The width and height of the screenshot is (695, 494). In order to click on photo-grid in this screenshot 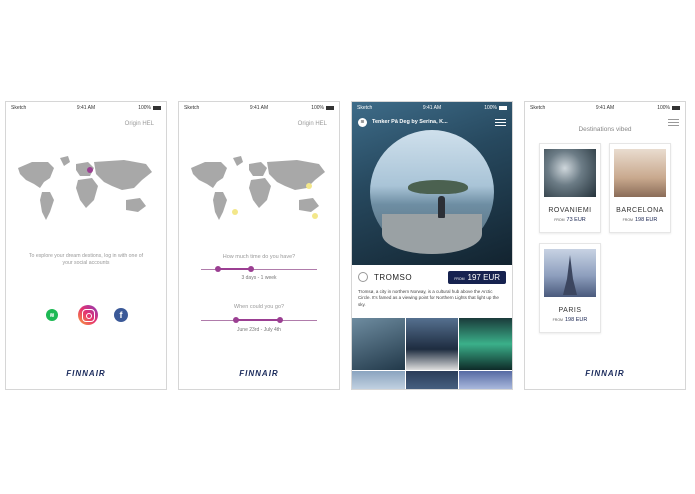, I will do `click(432, 353)`.